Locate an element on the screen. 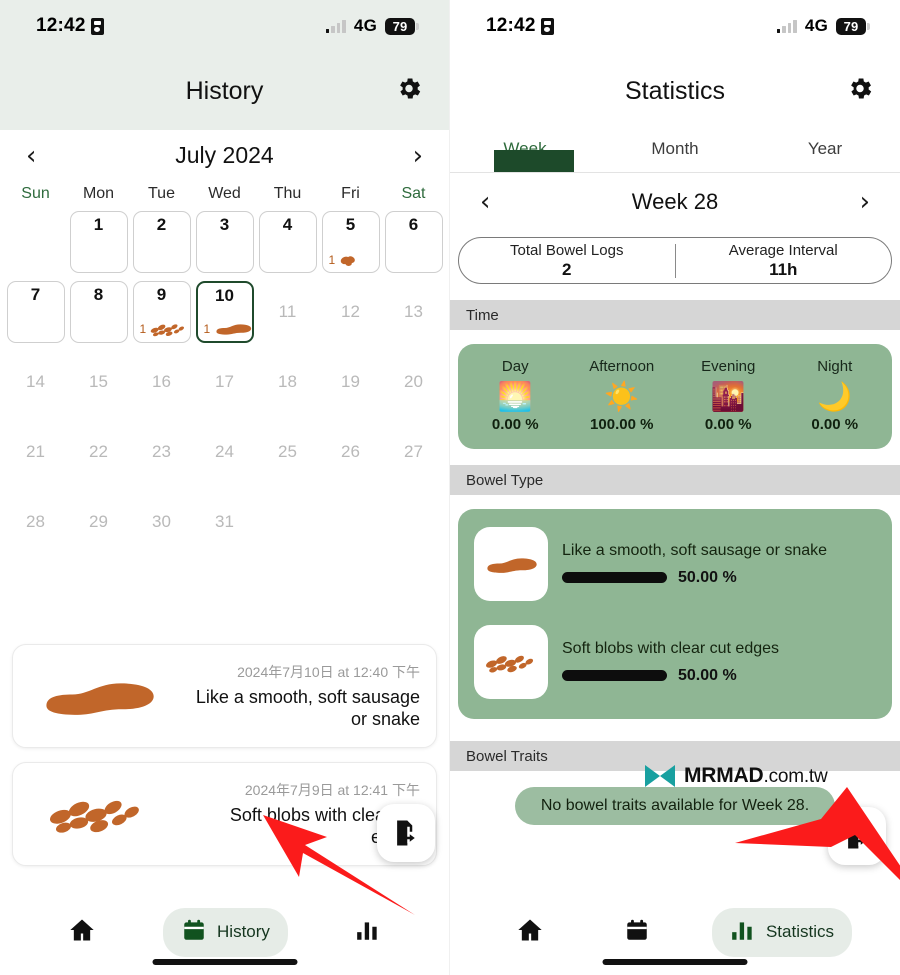 The width and height of the screenshot is (900, 975). day-number: 4 is located at coordinates (287, 224).